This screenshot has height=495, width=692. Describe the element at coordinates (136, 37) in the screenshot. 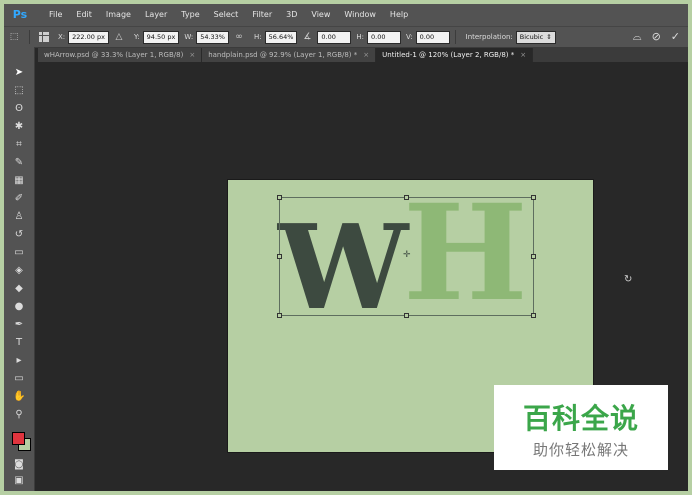

I see `y-label: Y:` at that location.